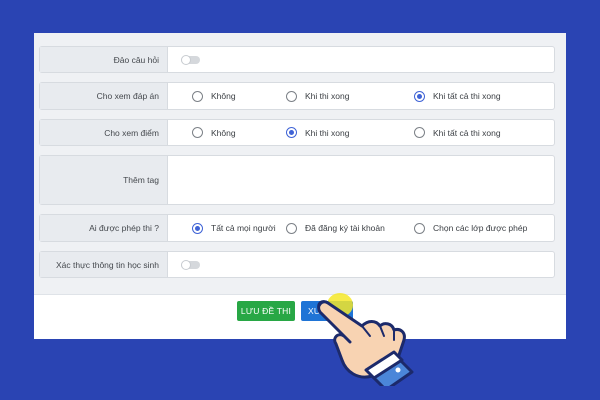 Image resolution: width=600 pixels, height=400 pixels. Describe the element at coordinates (361, 180) in the screenshot. I see `add-tag-input` at that location.